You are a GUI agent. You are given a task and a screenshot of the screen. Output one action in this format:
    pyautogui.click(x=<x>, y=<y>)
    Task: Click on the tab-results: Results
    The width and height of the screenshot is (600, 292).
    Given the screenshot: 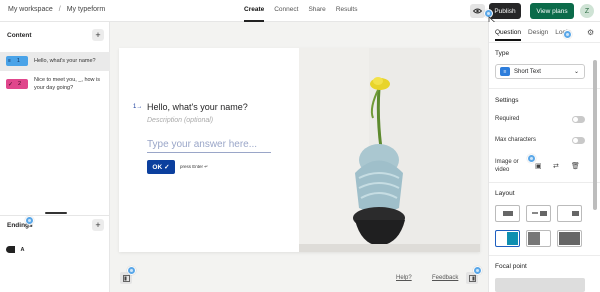 What is the action you would take?
    pyautogui.click(x=347, y=9)
    